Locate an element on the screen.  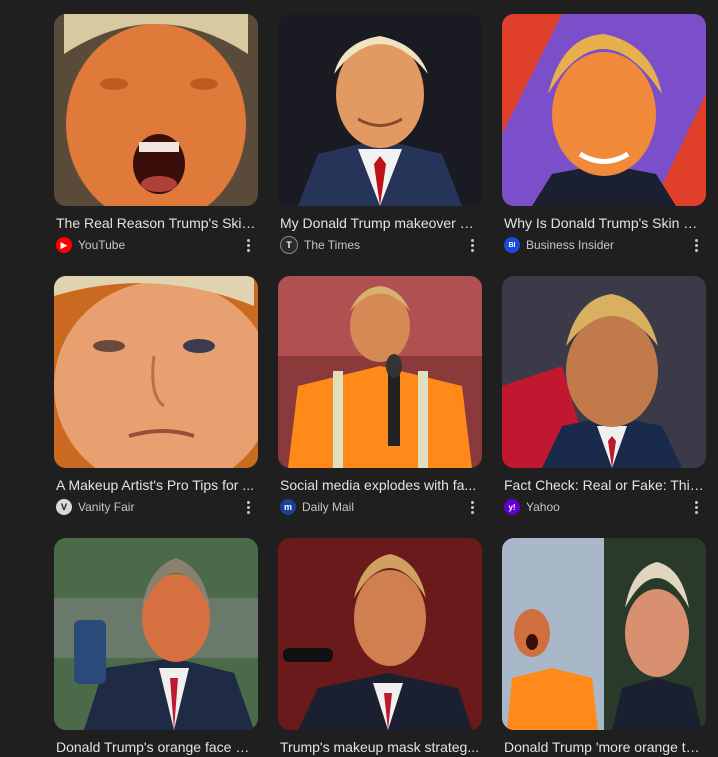
result-source-row: T The Times is located at coordinates (380, 245).